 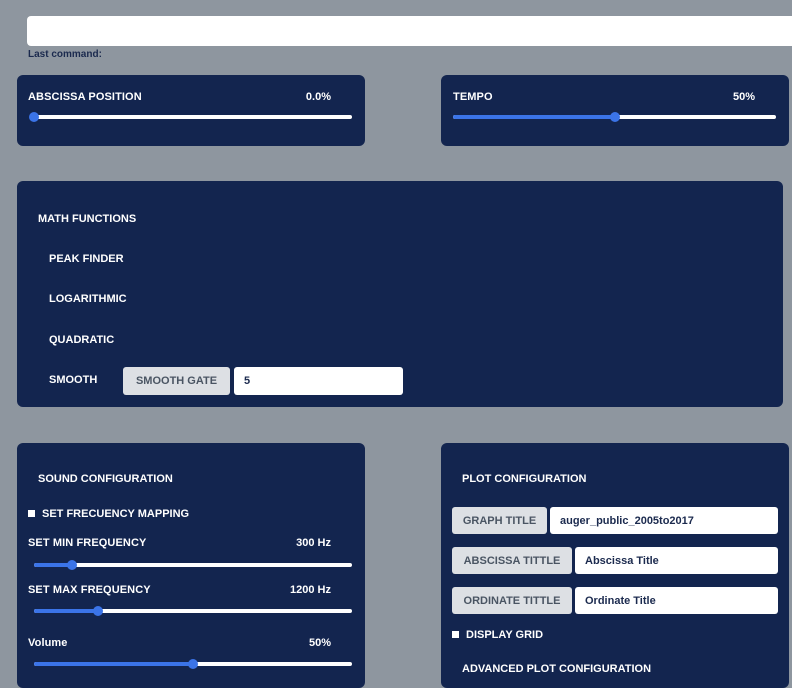 I want to click on tempo-panel: TEMPO 50%, so click(x=615, y=110).